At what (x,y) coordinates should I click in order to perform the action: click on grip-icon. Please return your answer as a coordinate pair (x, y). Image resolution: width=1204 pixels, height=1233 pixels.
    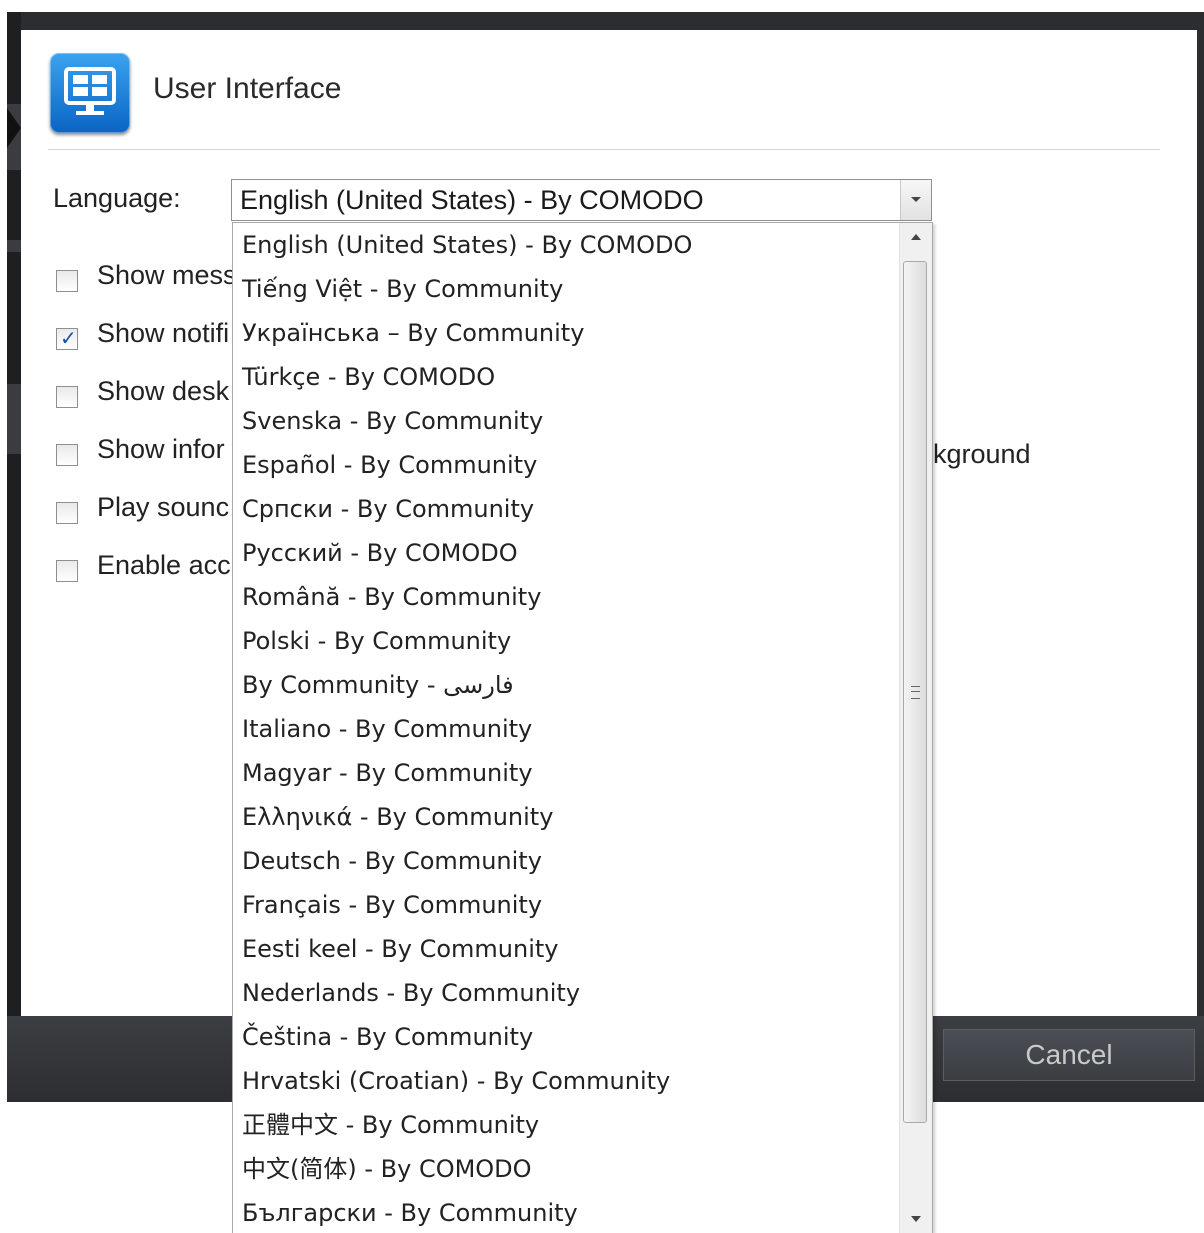
    Looking at the image, I should click on (915, 692).